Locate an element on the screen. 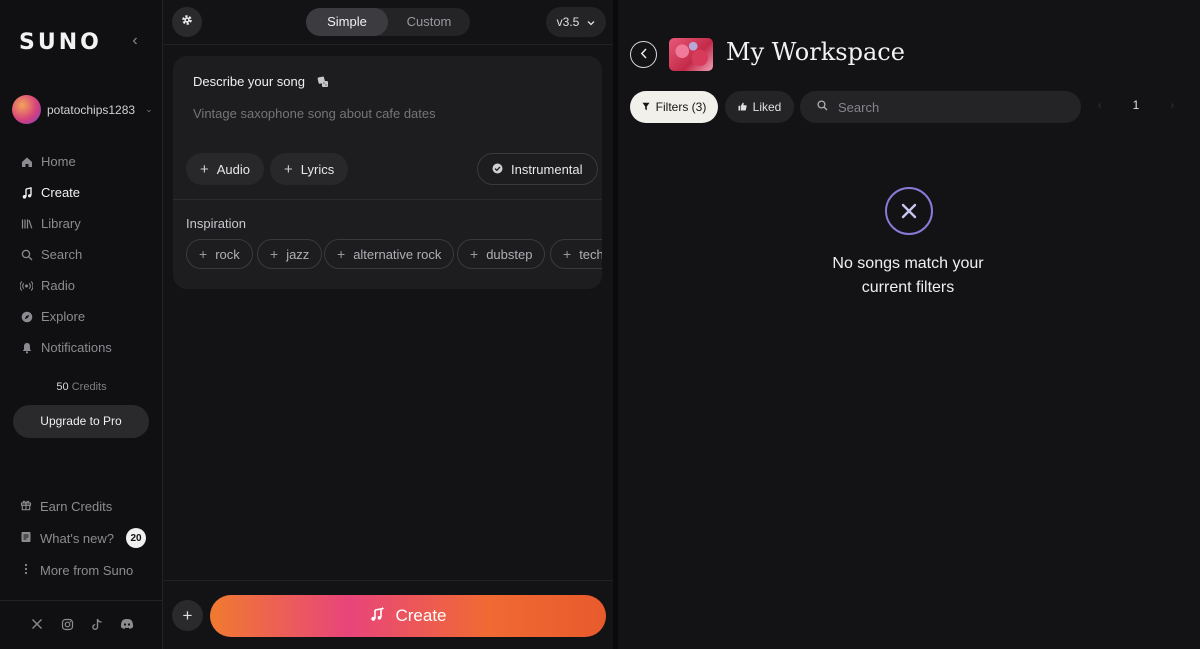  credits-count: 50 is located at coordinates (62, 387).